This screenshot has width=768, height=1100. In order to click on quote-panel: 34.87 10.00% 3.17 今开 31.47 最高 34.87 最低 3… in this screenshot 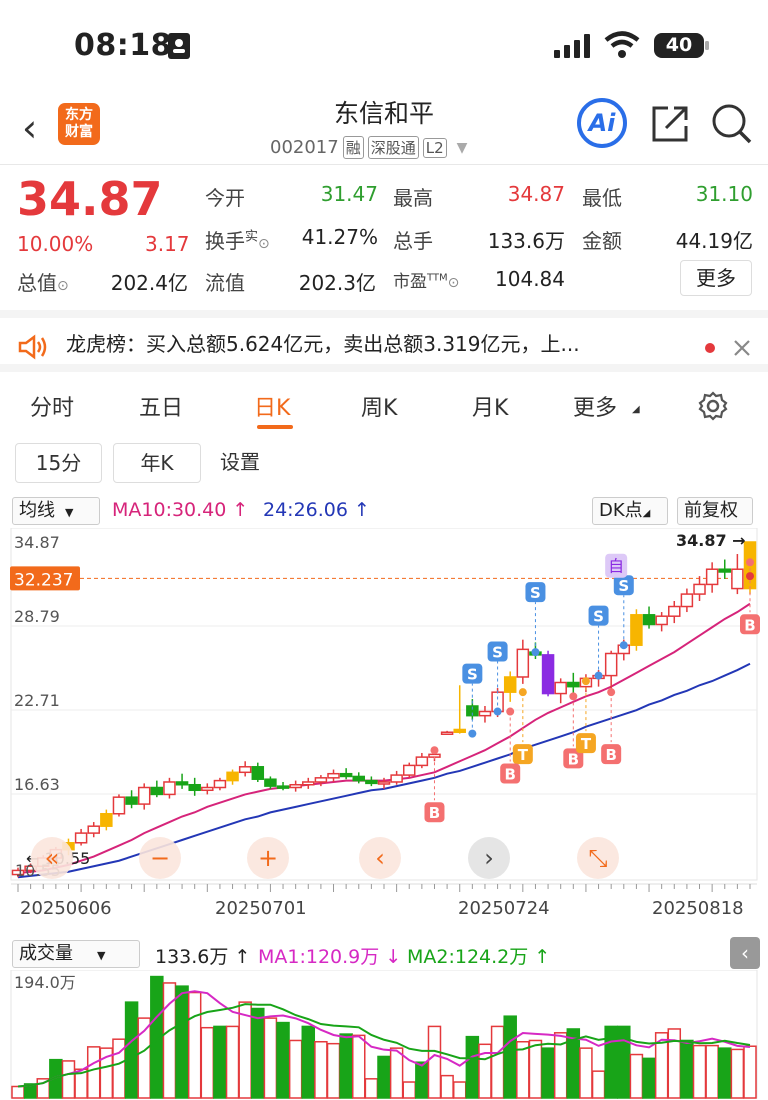, I will do `click(384, 236)`.